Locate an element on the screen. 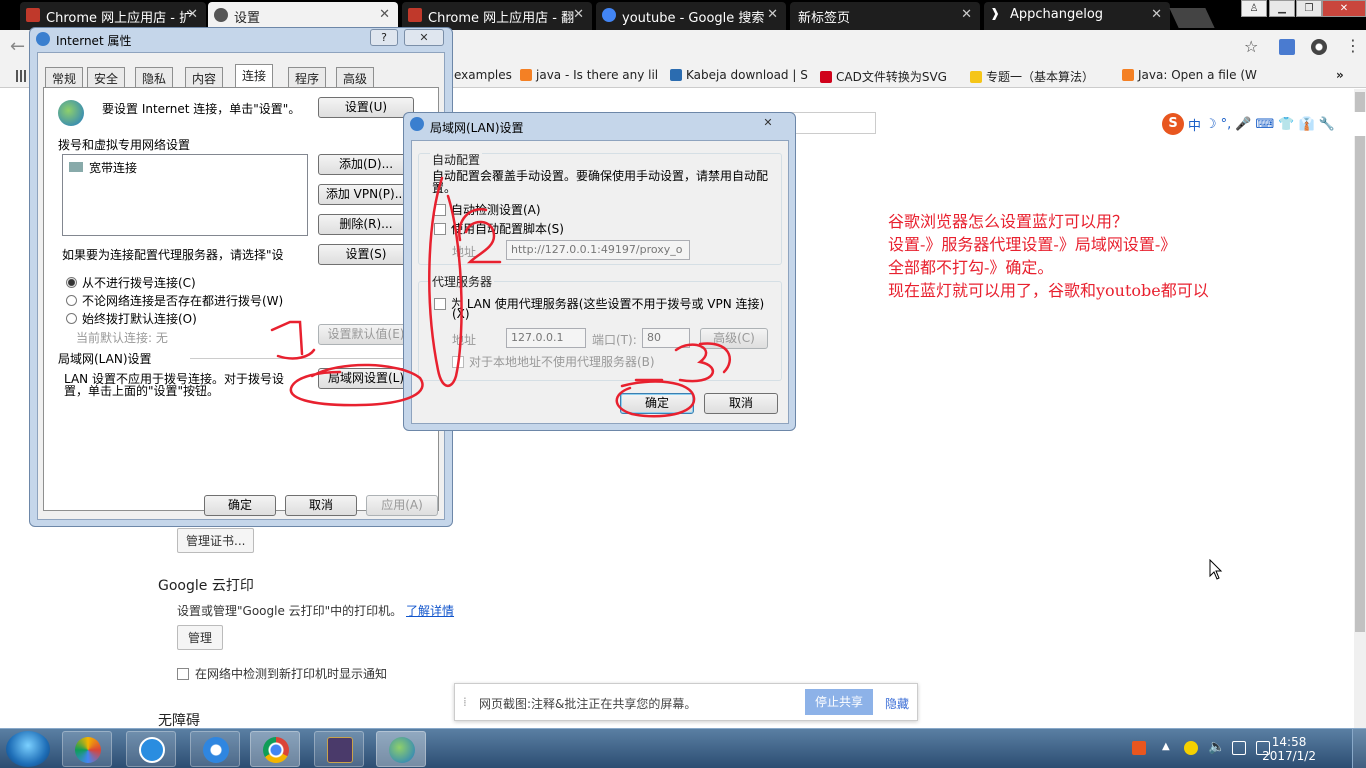 The height and width of the screenshot is (768, 1366). internet-options-icon is located at coordinates (402, 750).